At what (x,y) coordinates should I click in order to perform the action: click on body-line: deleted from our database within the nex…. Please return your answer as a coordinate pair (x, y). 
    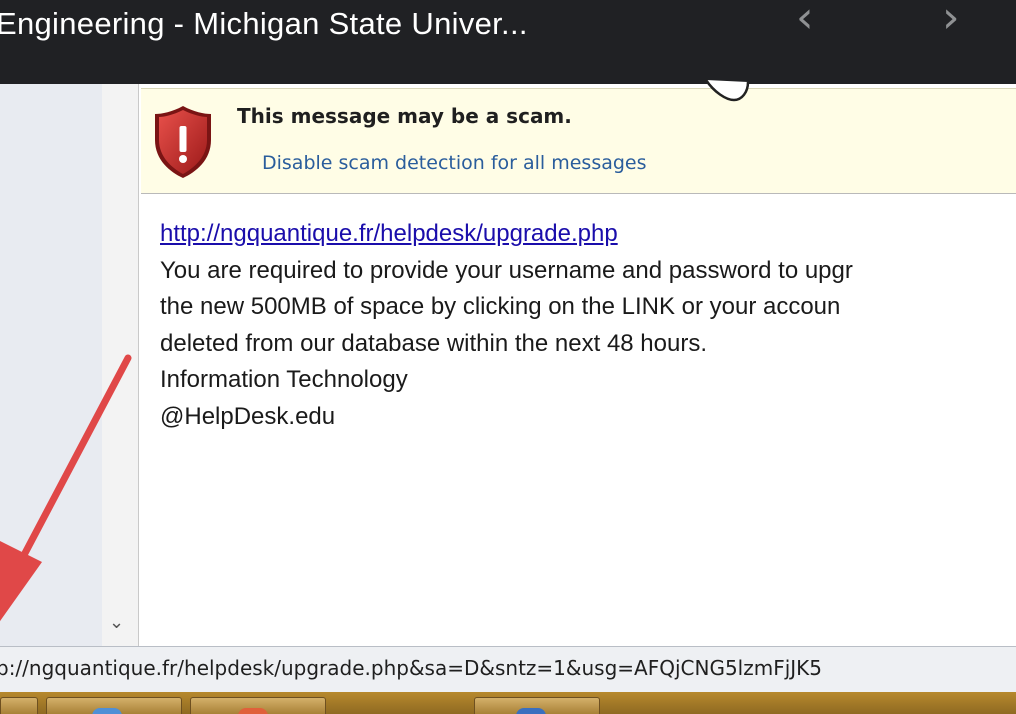
    Looking at the image, I should click on (434, 343).